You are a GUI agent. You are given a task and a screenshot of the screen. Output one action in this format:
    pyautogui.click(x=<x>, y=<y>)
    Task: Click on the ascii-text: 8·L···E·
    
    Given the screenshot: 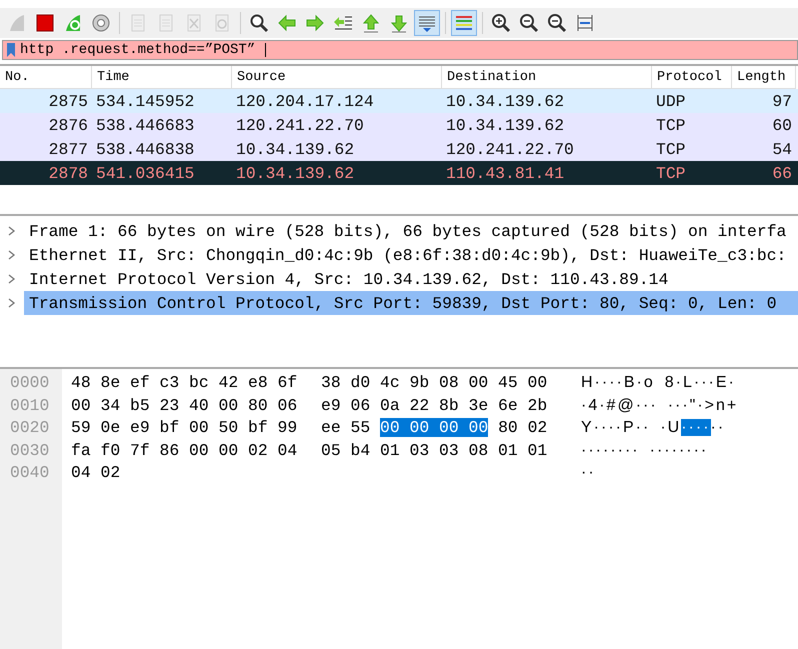 What is the action you would take?
    pyautogui.click(x=700, y=382)
    